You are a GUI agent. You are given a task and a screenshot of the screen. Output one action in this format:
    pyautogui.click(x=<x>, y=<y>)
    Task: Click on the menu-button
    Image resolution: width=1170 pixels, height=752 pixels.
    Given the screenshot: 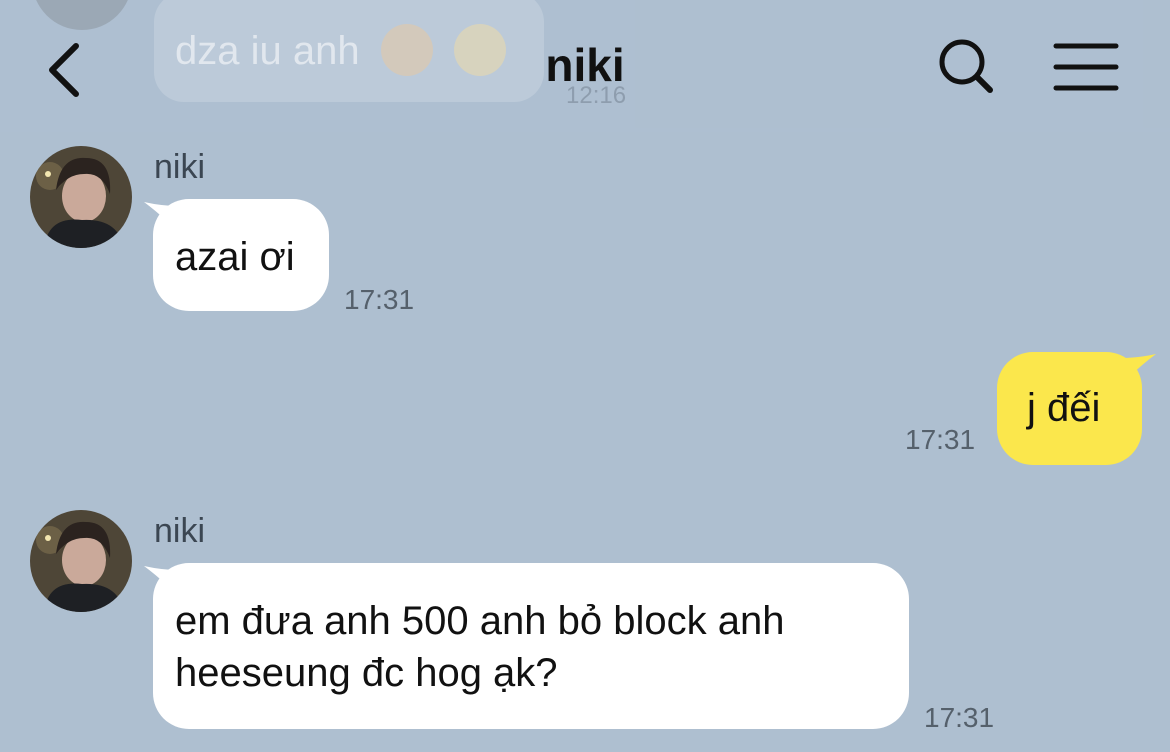 What is the action you would take?
    pyautogui.click(x=1087, y=68)
    